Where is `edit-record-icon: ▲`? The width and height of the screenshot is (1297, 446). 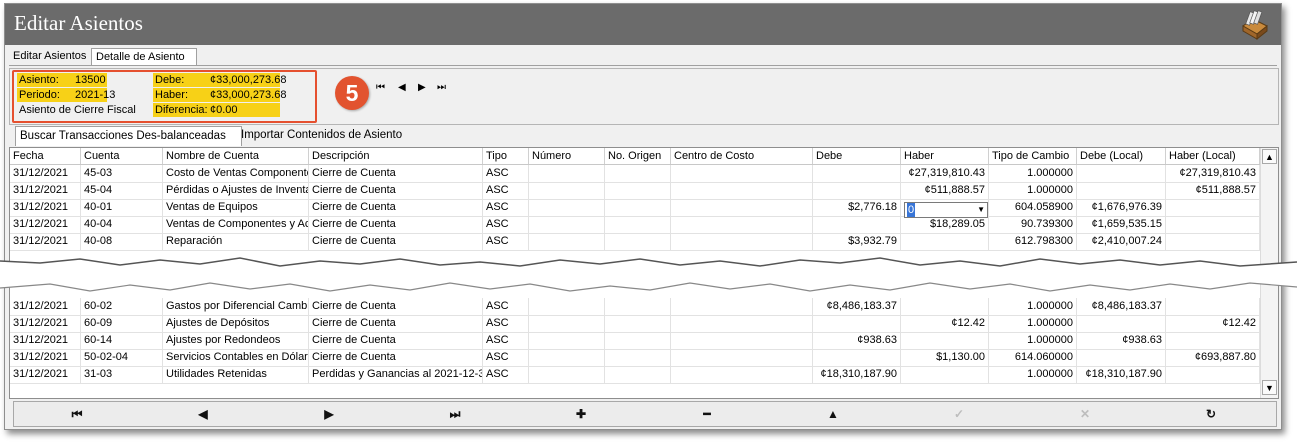
edit-record-icon: ▲ is located at coordinates (833, 414).